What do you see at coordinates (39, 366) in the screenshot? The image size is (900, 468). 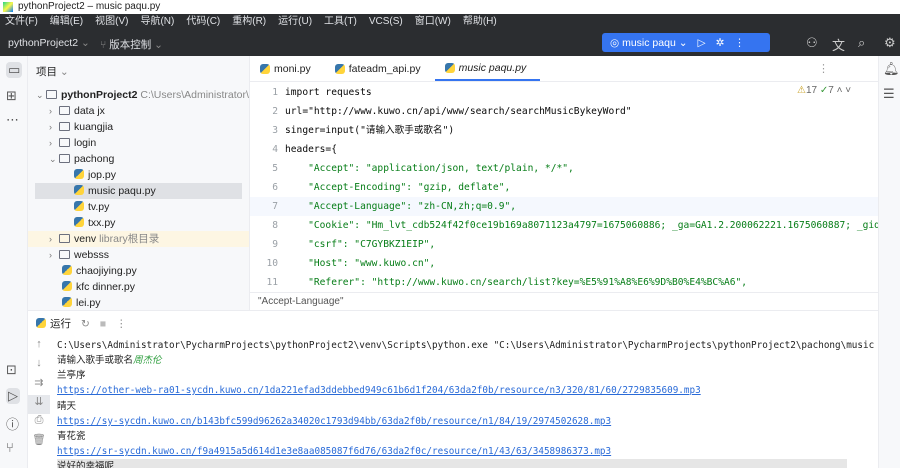 I see `scroll-down-icon: ↓` at bounding box center [39, 366].